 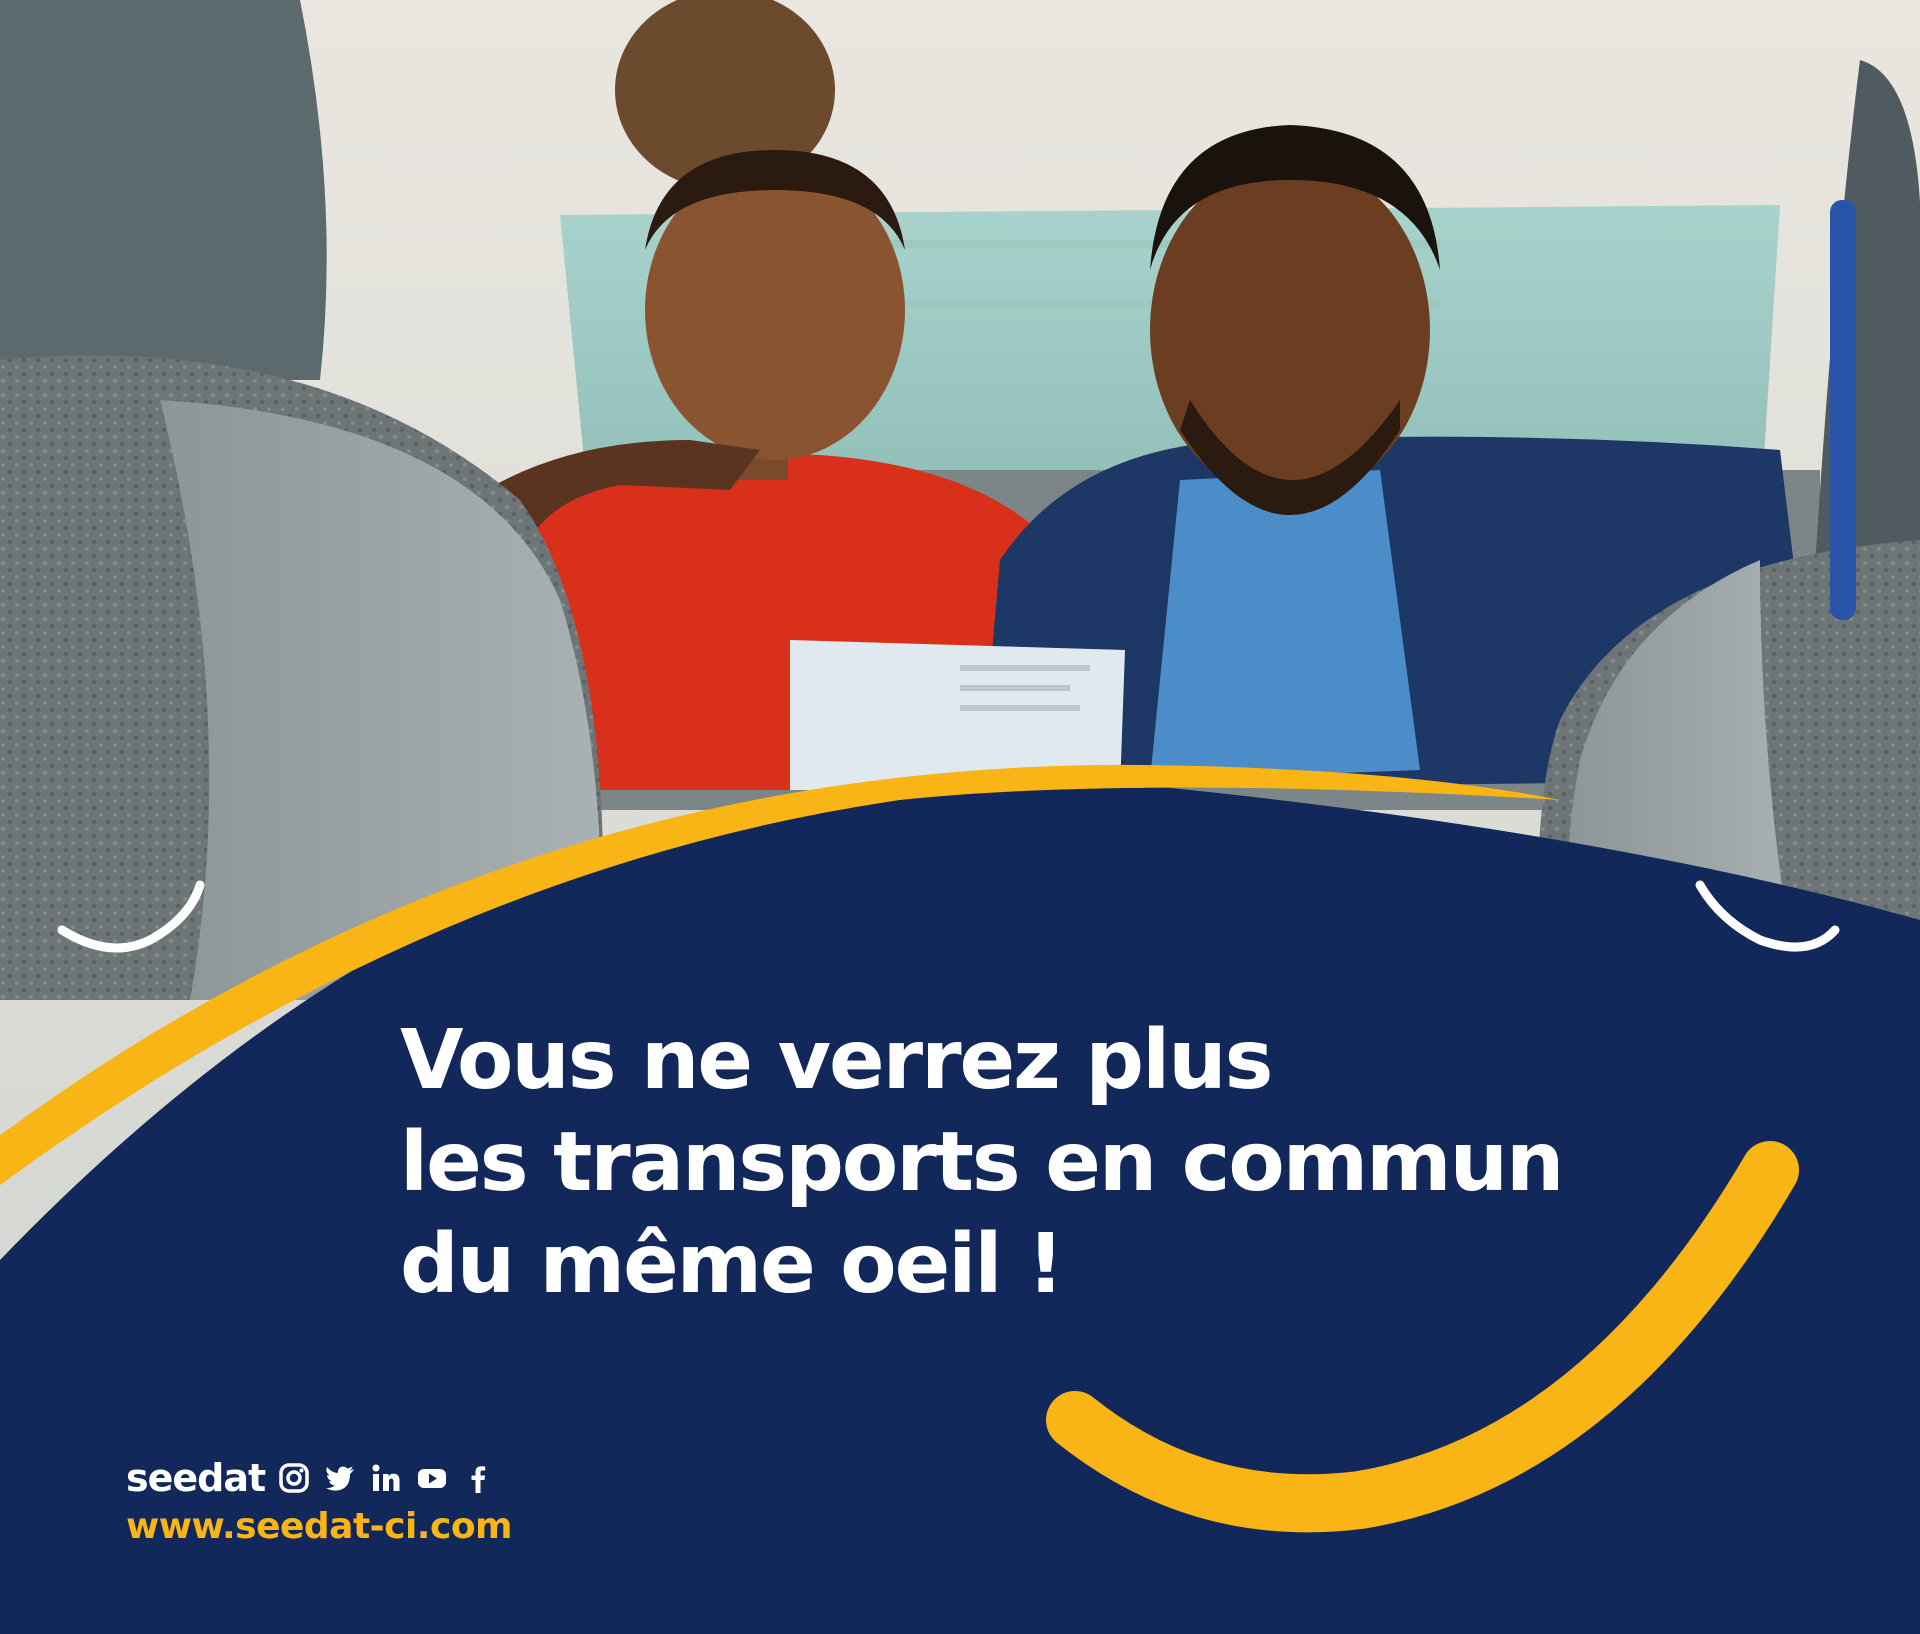 What do you see at coordinates (386, 1478) in the screenshot?
I see `linkedin-icon` at bounding box center [386, 1478].